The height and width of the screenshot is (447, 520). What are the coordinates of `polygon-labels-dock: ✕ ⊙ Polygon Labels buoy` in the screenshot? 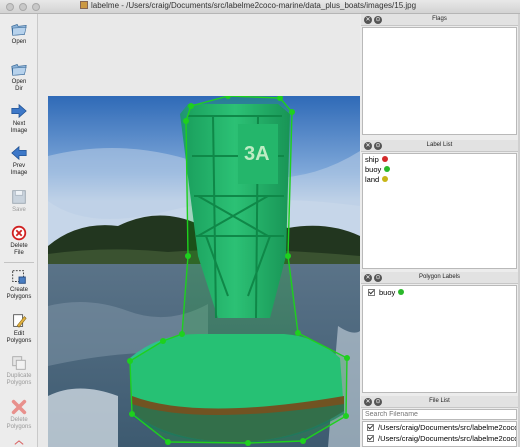 It's located at (439, 333).